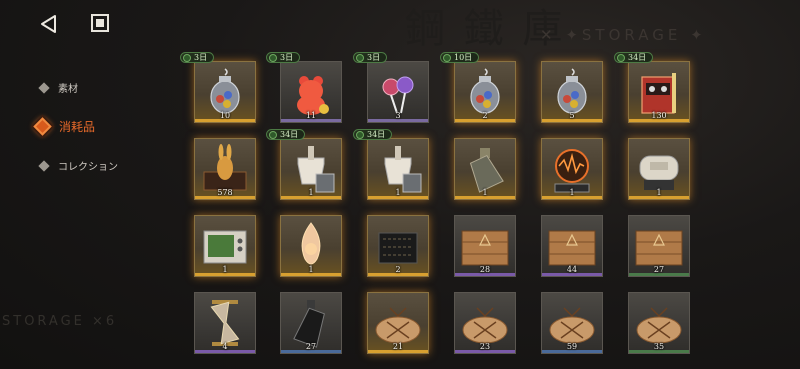 This screenshot has height=369, width=800. What do you see at coordinates (659, 169) in the screenshot?
I see `inventory-slot-canister: 1` at bounding box center [659, 169].